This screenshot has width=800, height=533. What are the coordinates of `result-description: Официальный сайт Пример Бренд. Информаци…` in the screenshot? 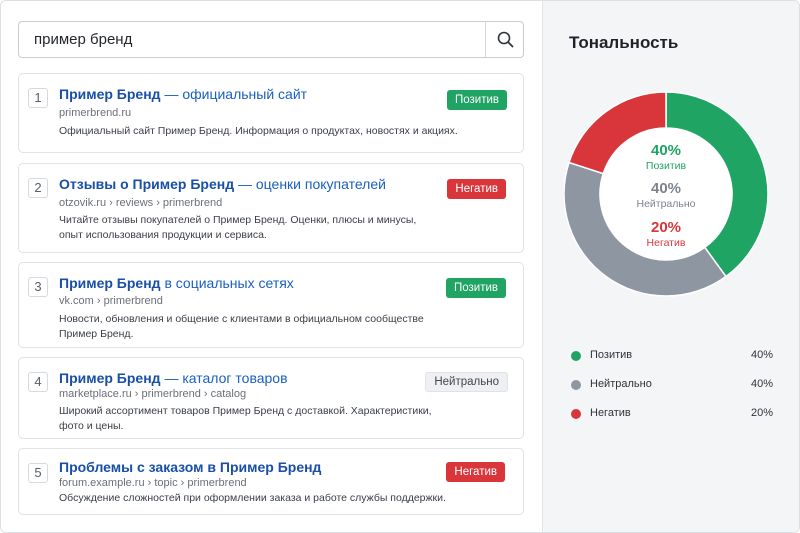 It's located at (258, 131).